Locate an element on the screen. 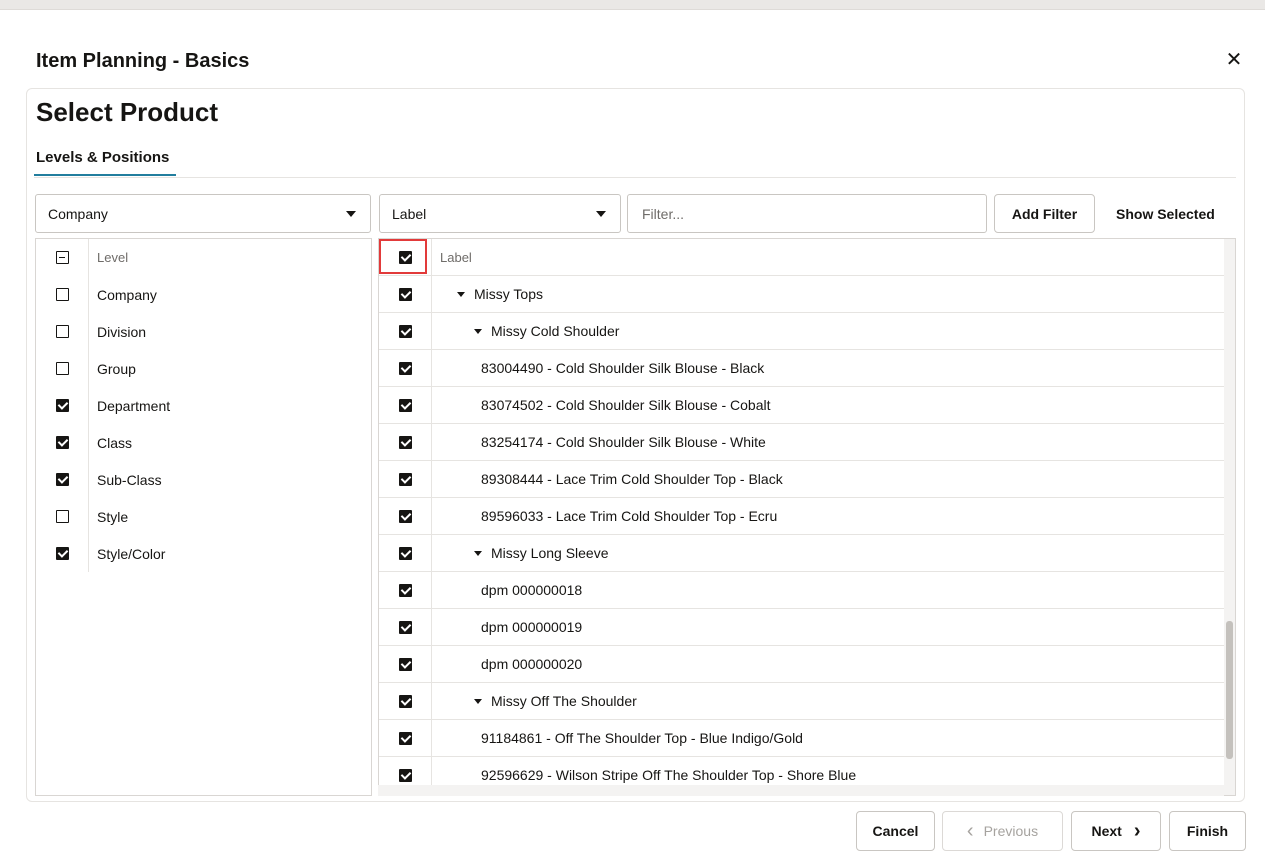 The image size is (1265, 863). level-select: Company is located at coordinates (203, 213).